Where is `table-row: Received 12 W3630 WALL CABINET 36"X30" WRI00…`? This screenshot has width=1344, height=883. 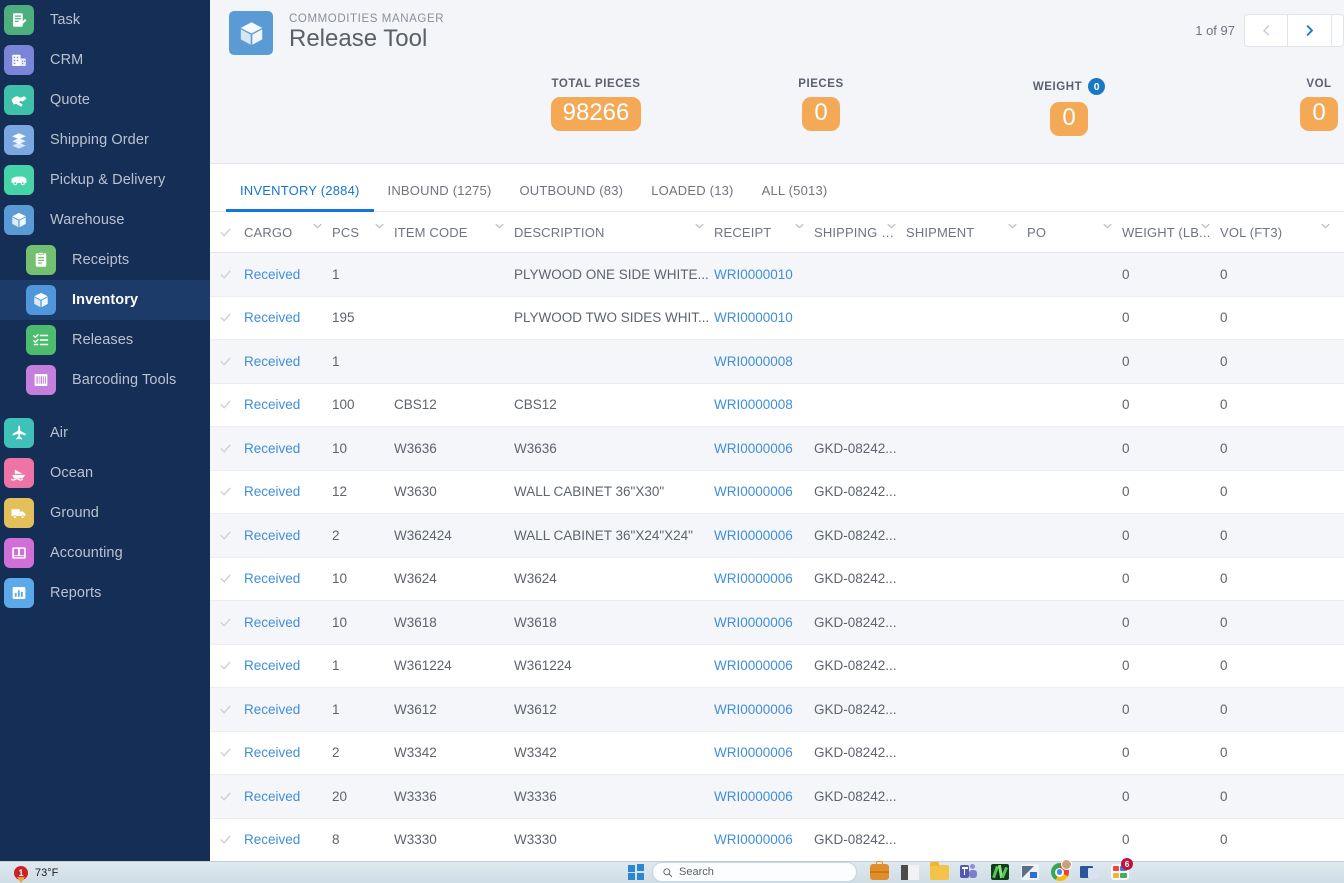
table-row: Received 12 W3630 WALL CABINET 36"X30" WRI00… is located at coordinates (777, 492).